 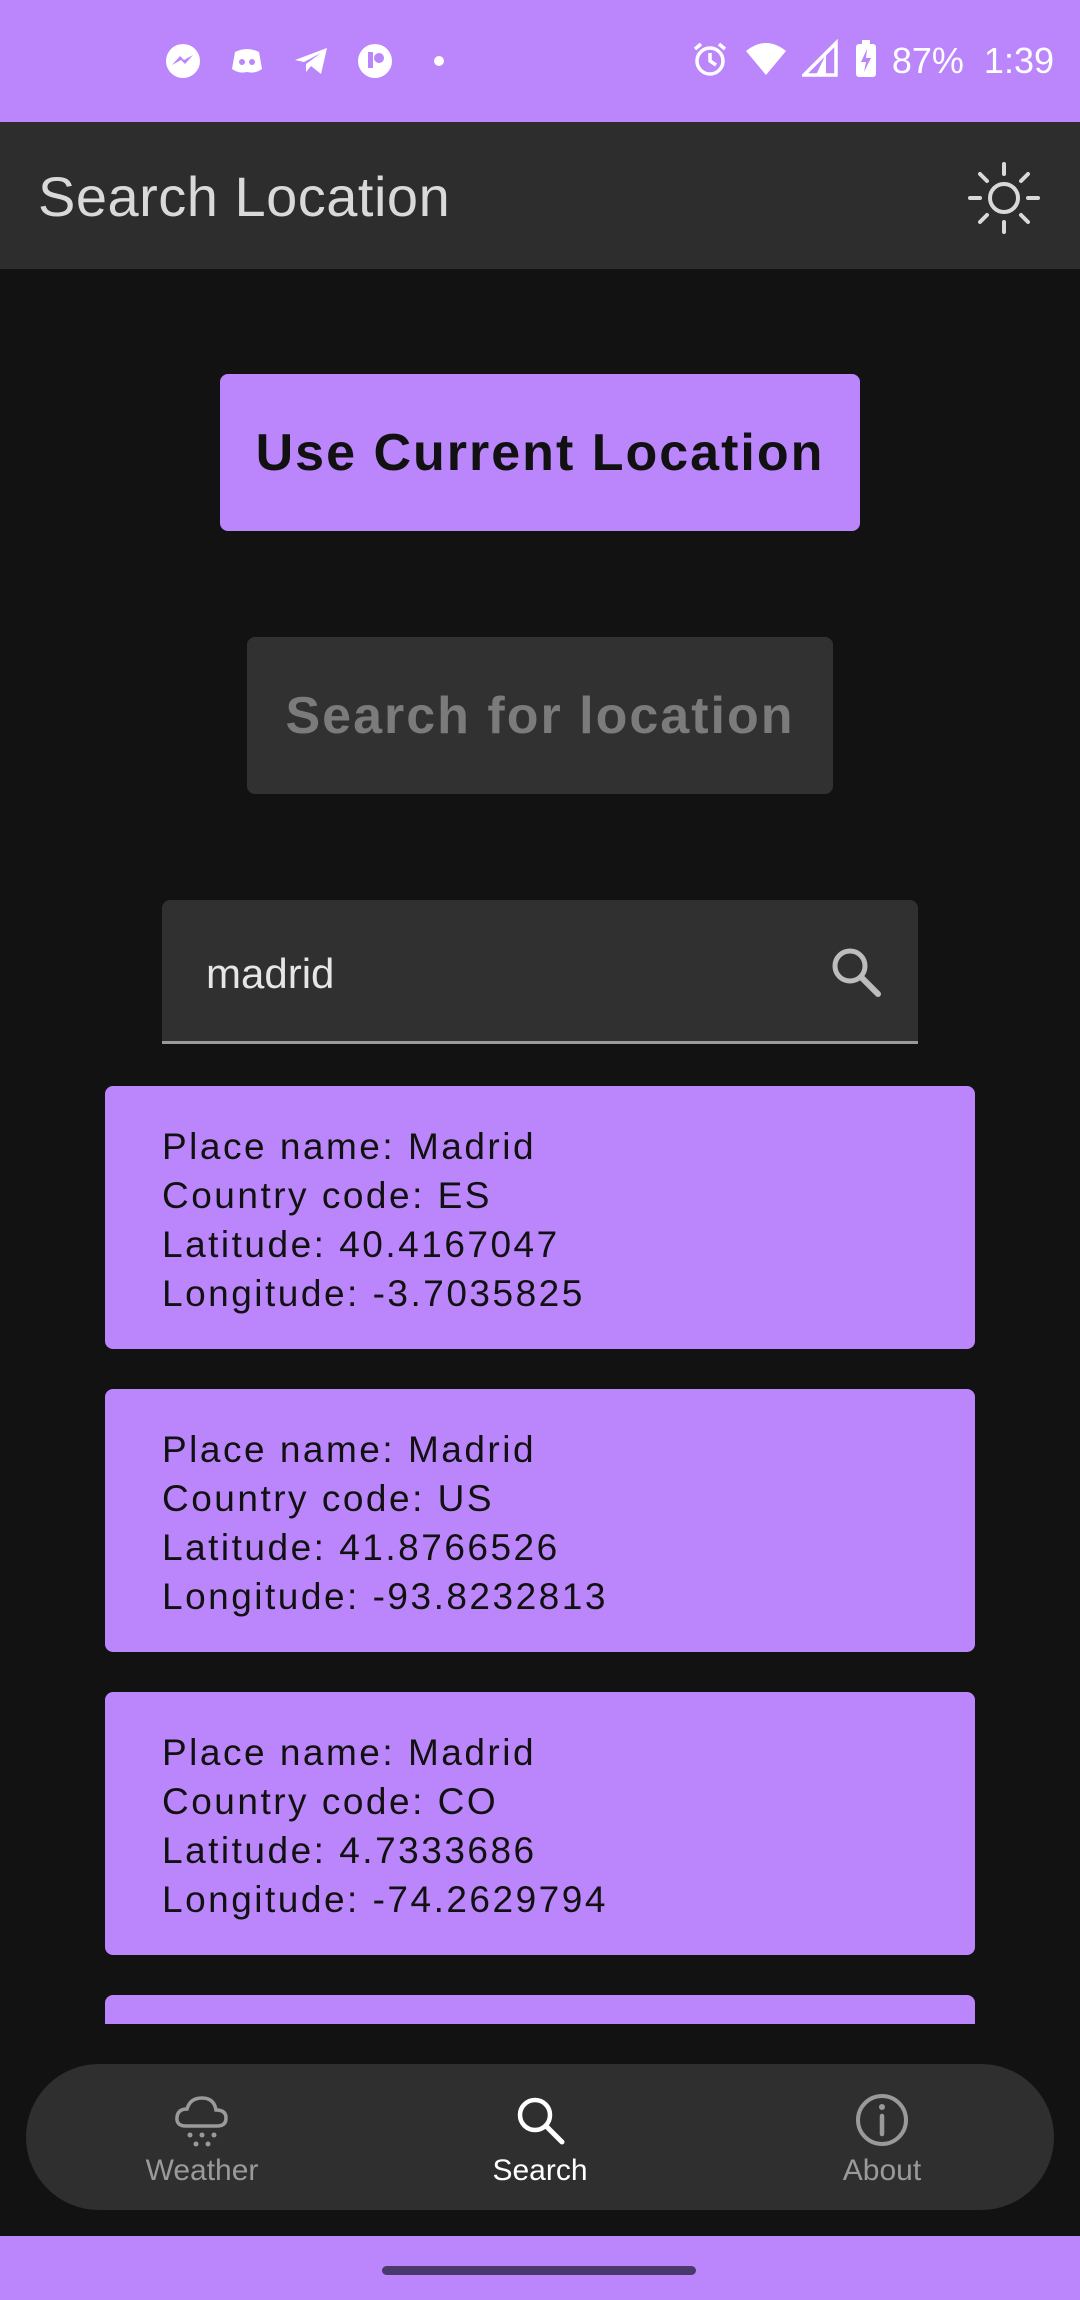 What do you see at coordinates (1018, 60) in the screenshot?
I see `status-time: 1:39` at bounding box center [1018, 60].